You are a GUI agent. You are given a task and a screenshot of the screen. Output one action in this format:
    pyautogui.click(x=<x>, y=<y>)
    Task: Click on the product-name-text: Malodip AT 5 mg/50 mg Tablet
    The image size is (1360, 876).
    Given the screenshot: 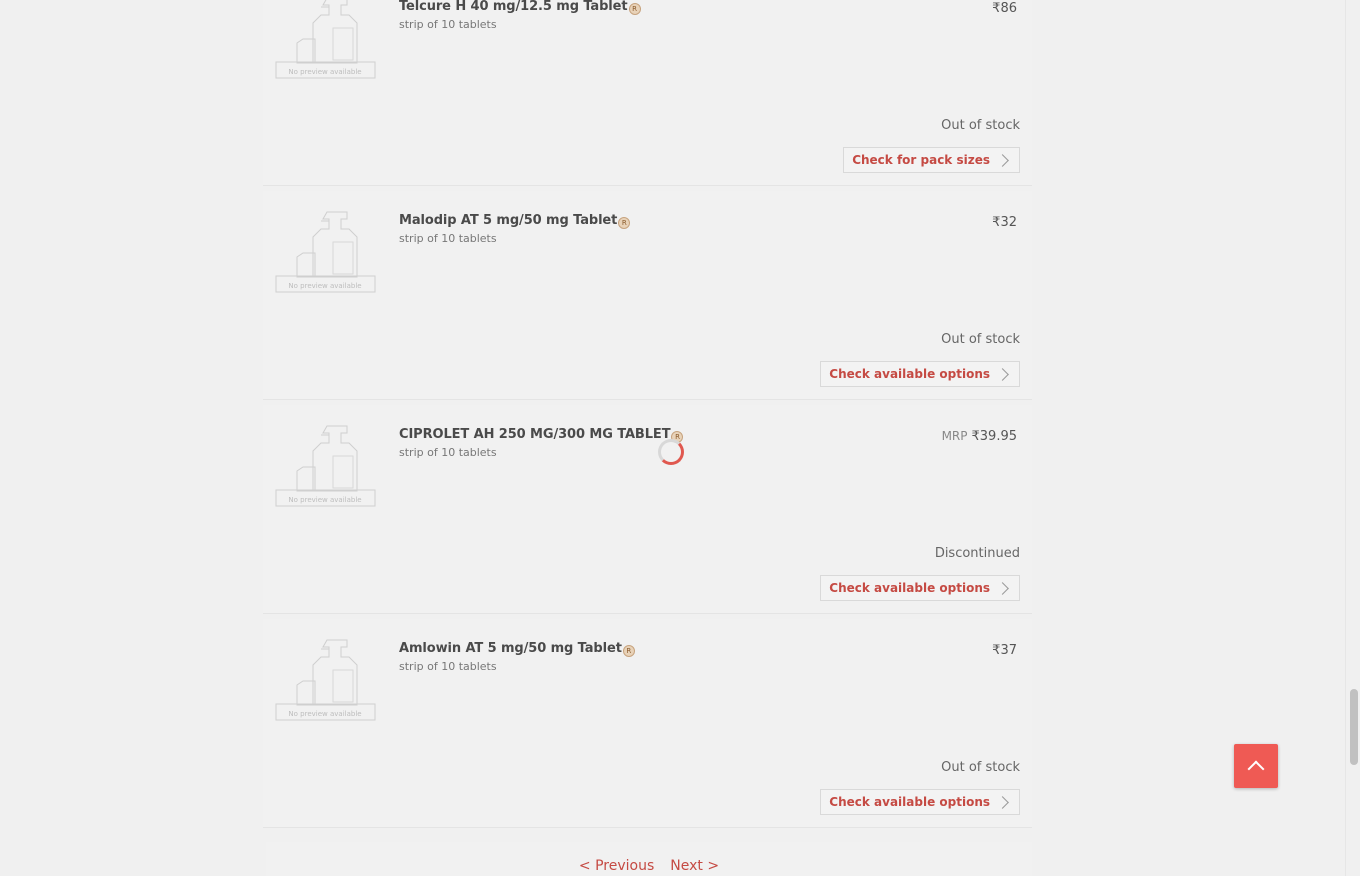 What is the action you would take?
    pyautogui.click(x=508, y=220)
    